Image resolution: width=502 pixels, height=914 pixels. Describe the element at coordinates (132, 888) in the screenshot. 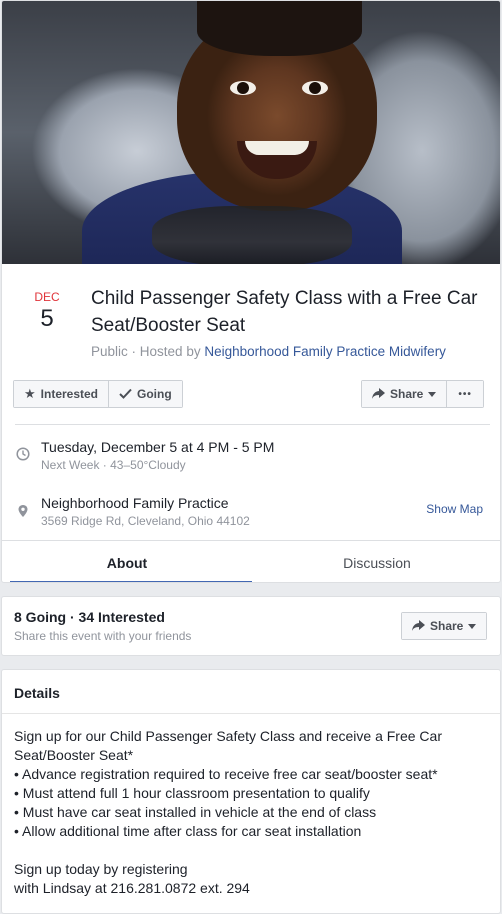

I see `details-line: with Lindsay at 216.281.0872 ext. 294` at that location.